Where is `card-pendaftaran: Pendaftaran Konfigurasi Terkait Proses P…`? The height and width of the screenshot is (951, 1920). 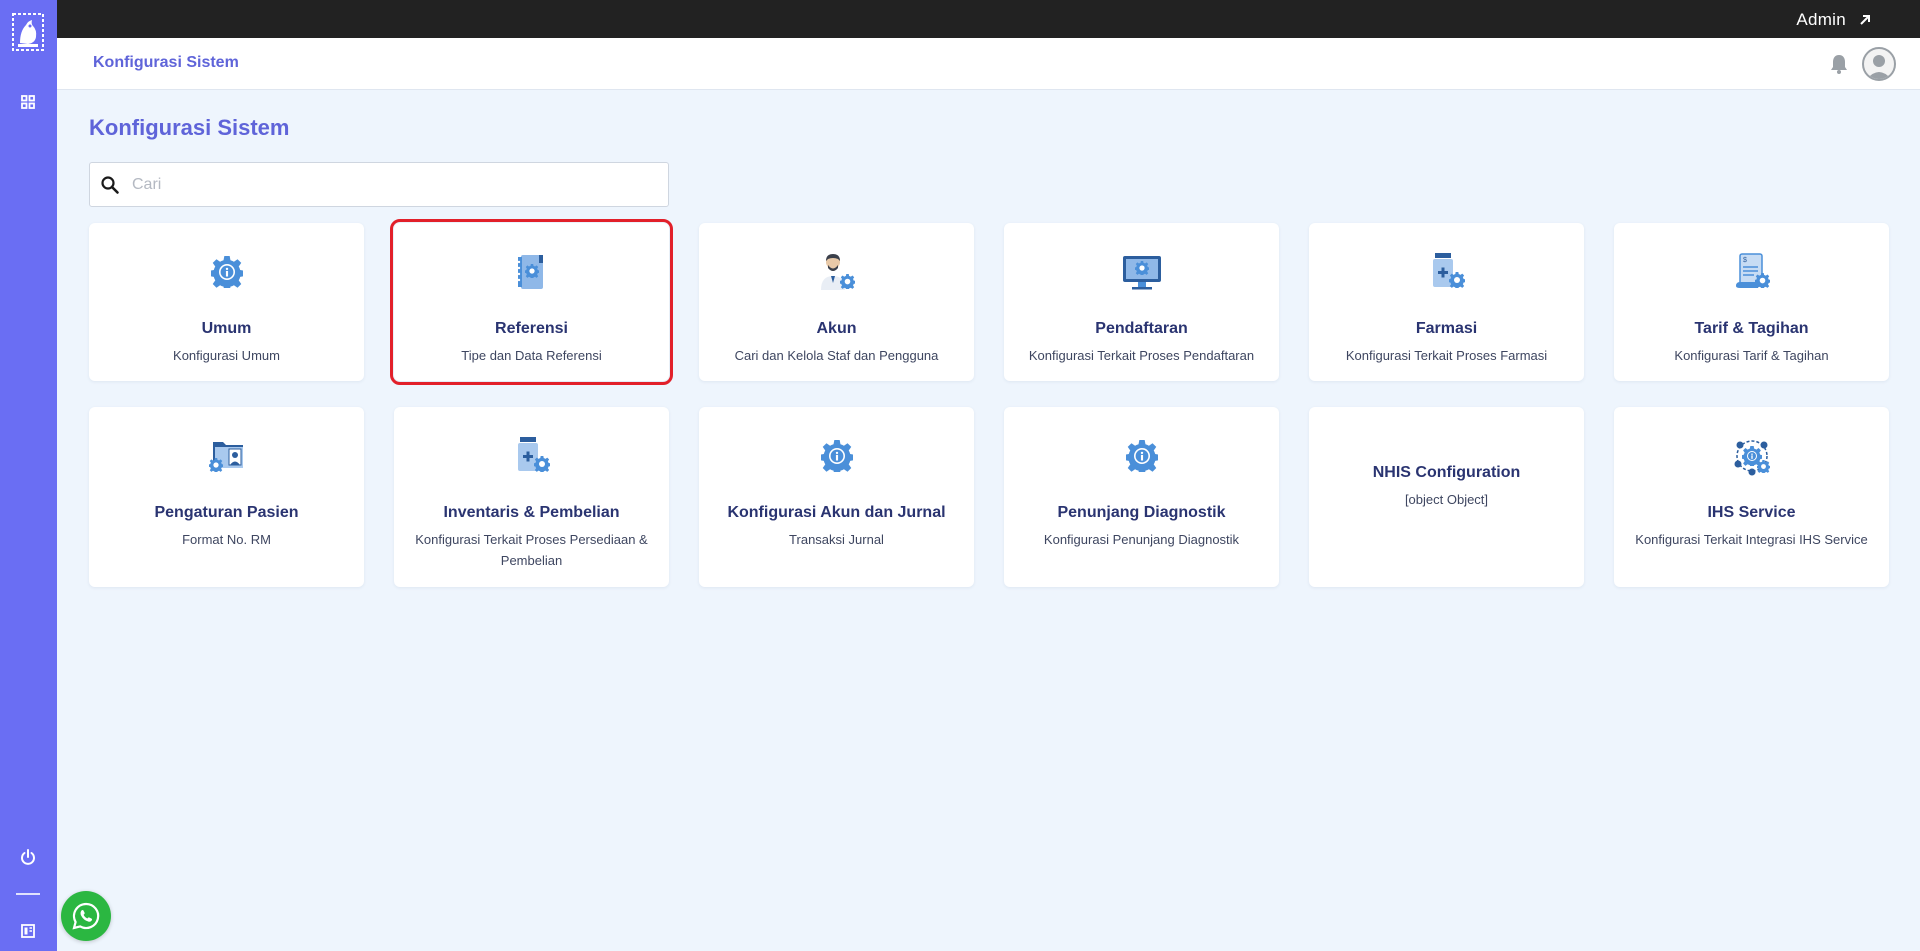 card-pendaftaran: Pendaftaran Konfigurasi Terkait Proses P… is located at coordinates (1141, 302).